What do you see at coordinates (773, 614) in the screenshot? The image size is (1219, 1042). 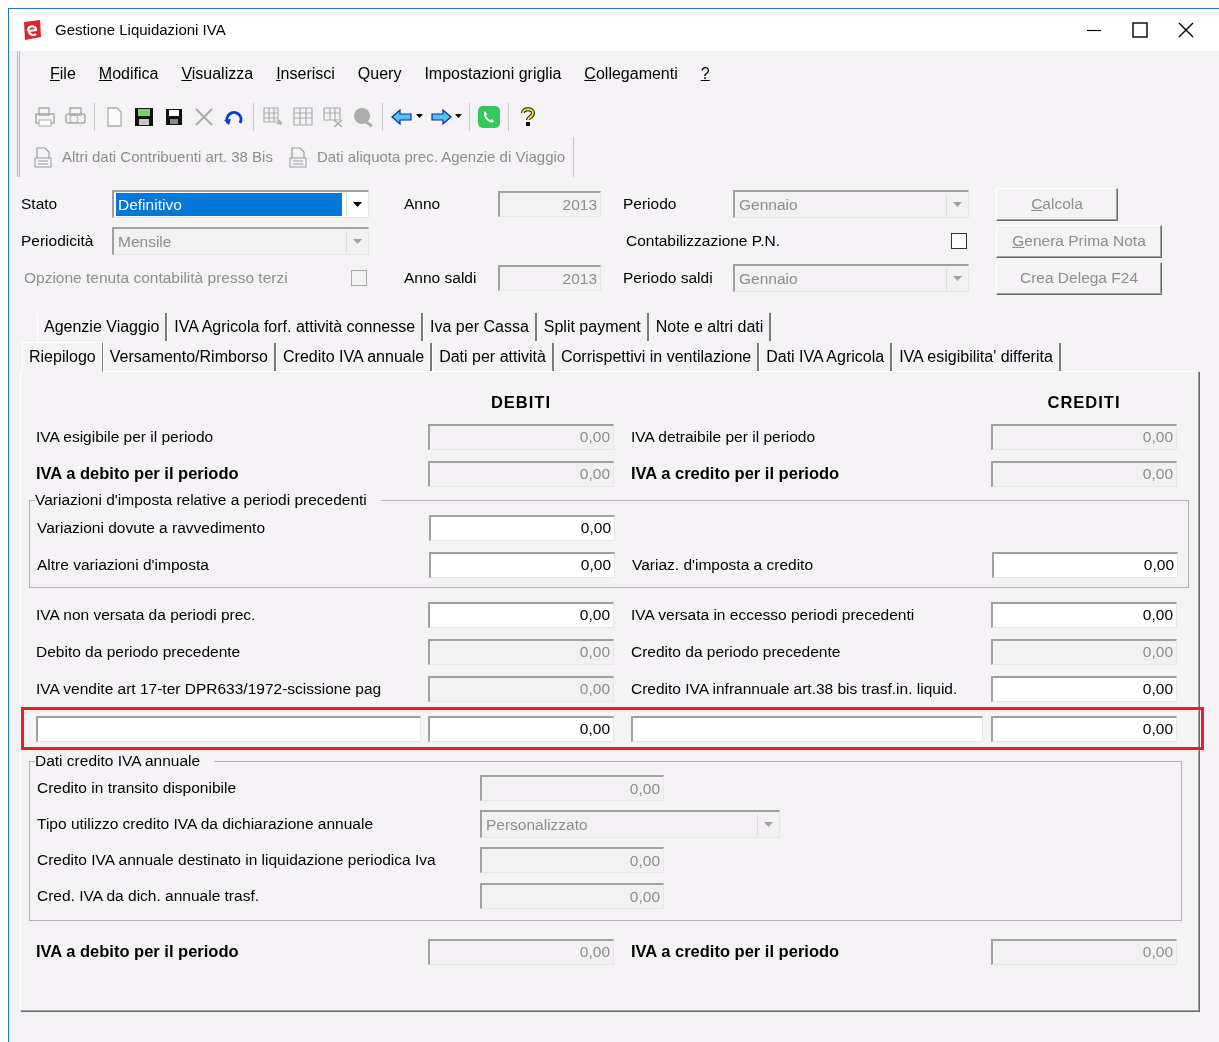 I see `field-label: IVA versata in eccesso periodi precedenti` at bounding box center [773, 614].